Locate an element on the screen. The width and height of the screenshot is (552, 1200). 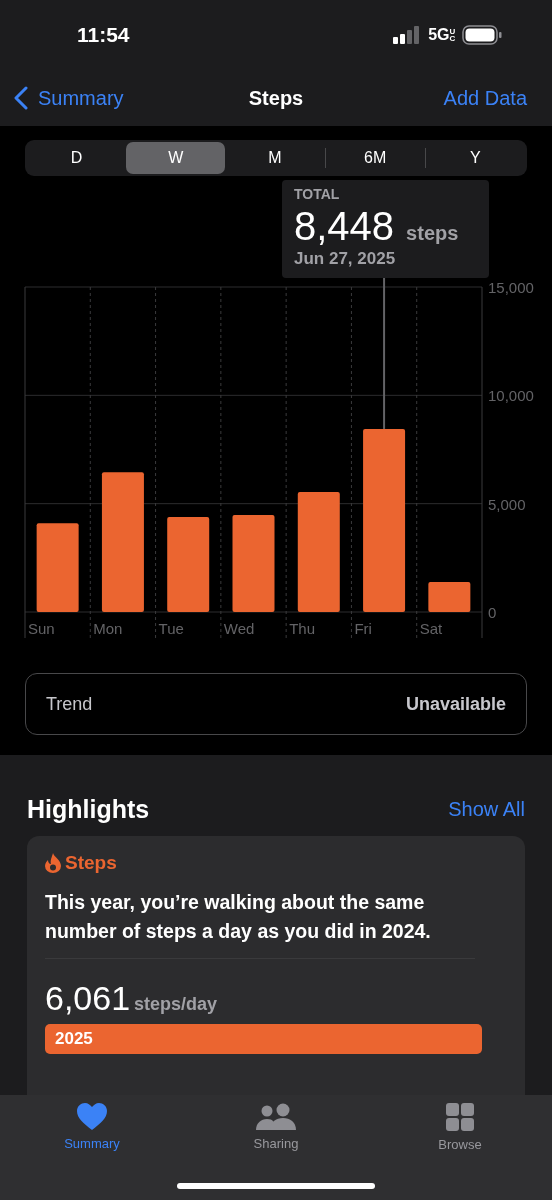
tooltip-label: TOTAL is located at coordinates (317, 194).